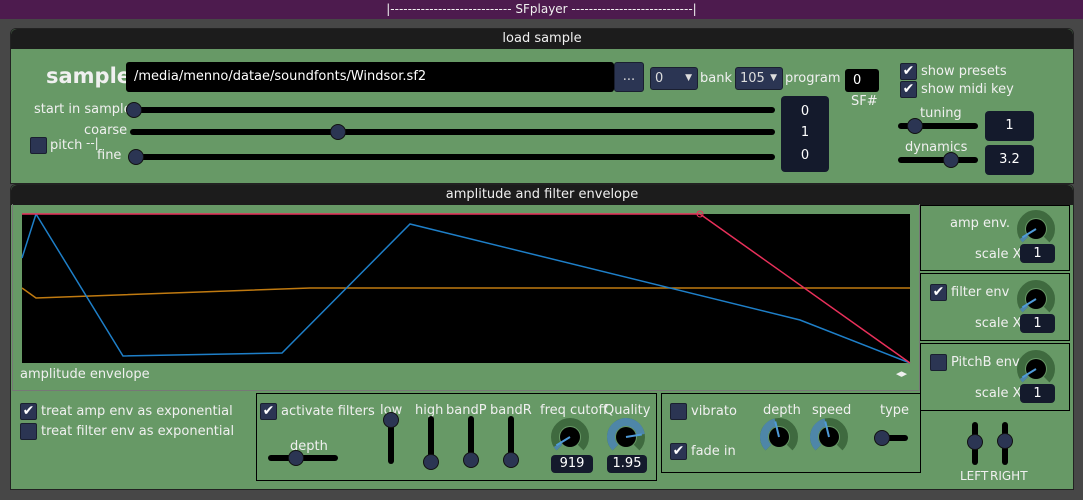  Describe the element at coordinates (974, 476) in the screenshot. I see `left-label: LEFT` at that location.